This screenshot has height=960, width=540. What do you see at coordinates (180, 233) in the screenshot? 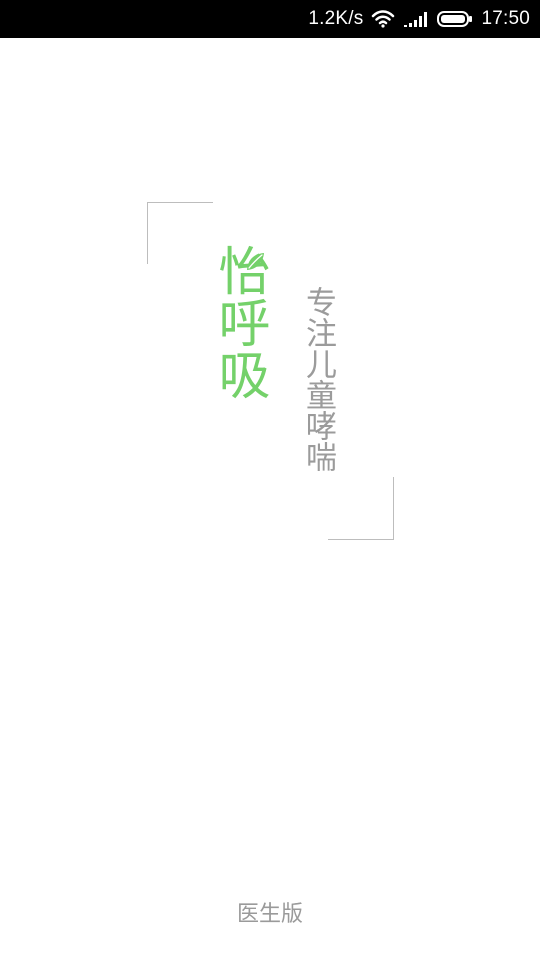
I see `frame-corner-top-left` at bounding box center [180, 233].